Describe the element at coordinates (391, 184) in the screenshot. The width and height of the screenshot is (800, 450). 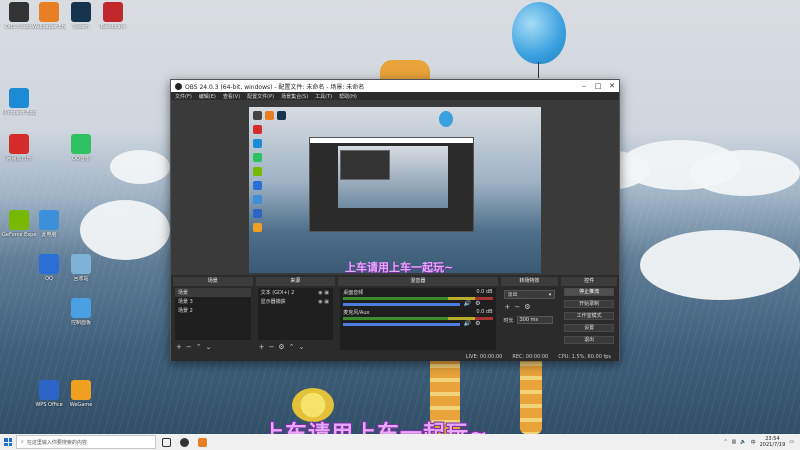
I see `preview-nested-obs` at that location.